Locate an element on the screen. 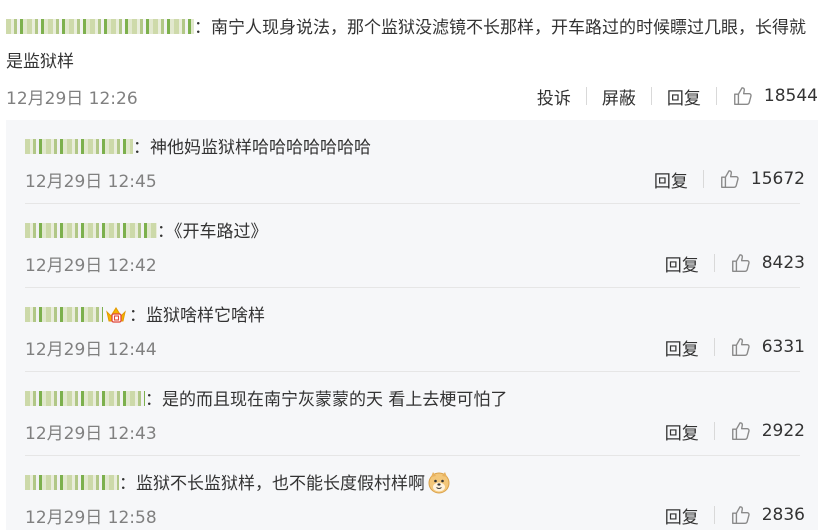 The height and width of the screenshot is (530, 818). like-button: 18544 is located at coordinates (775, 96).